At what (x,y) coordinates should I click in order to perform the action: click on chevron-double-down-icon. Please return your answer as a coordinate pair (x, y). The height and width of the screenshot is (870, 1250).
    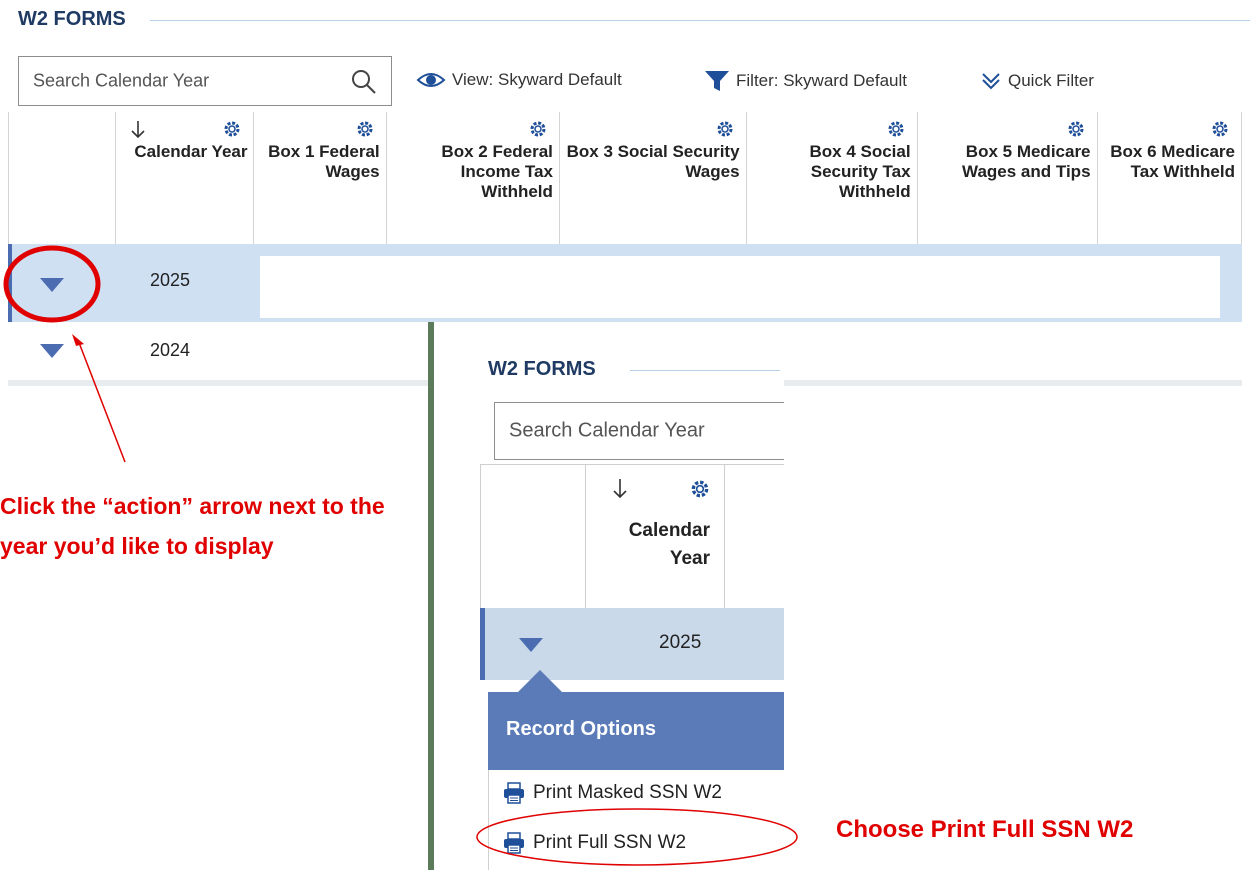
    Looking at the image, I should click on (991, 81).